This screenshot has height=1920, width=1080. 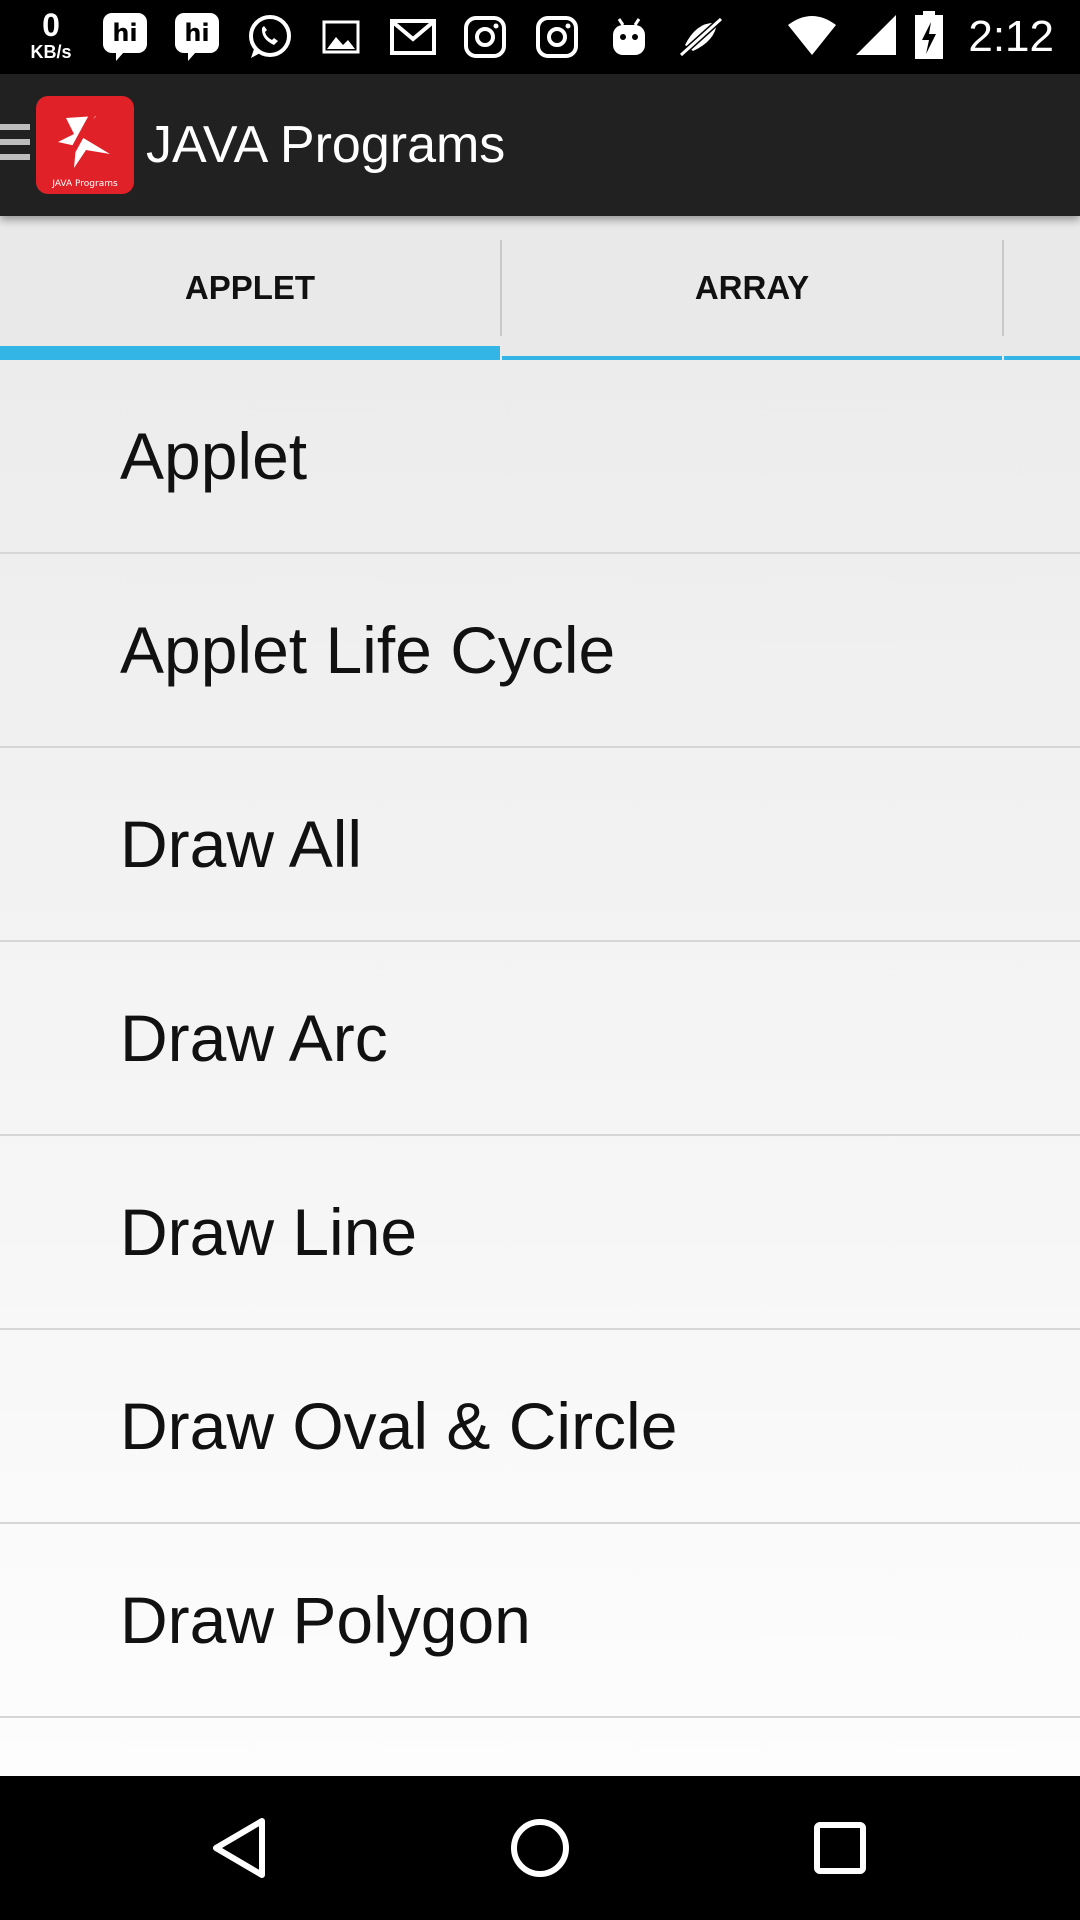 What do you see at coordinates (368, 650) in the screenshot?
I see `list-item-label: Applet Life Cycle` at bounding box center [368, 650].